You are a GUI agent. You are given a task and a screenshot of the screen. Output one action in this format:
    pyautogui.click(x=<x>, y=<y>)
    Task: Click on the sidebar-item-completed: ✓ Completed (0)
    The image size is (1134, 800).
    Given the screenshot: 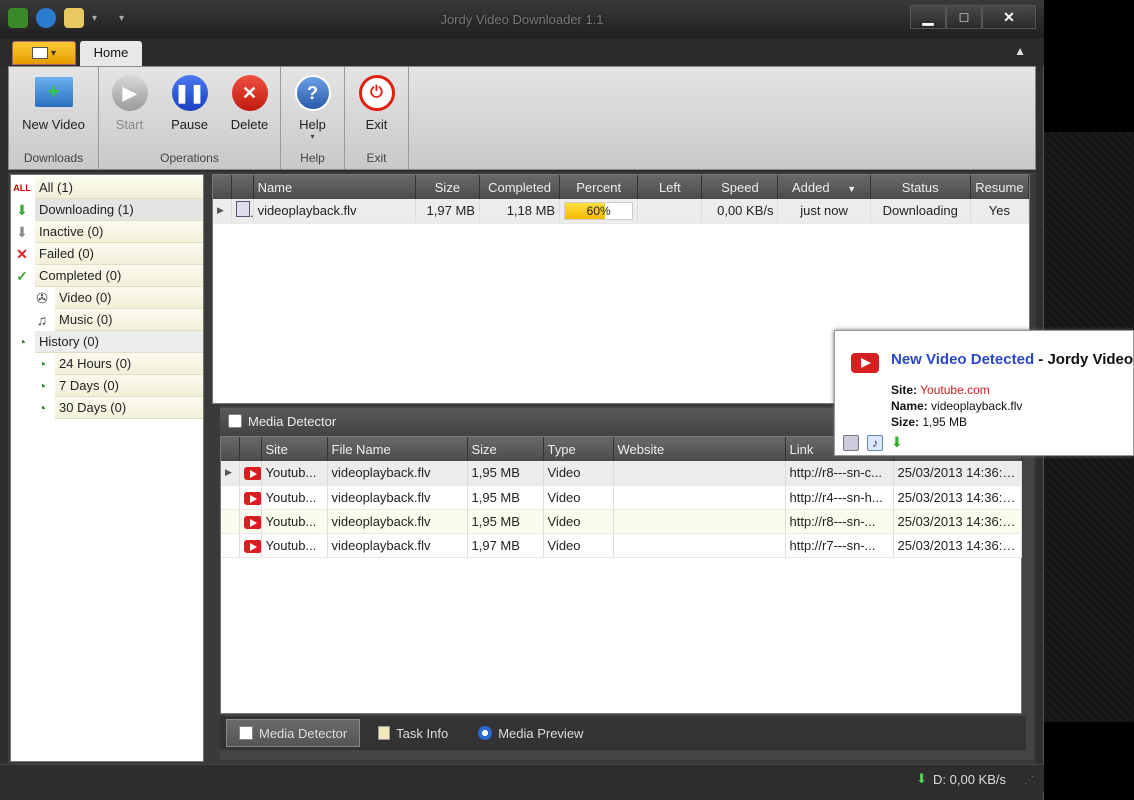 What is the action you would take?
    pyautogui.click(x=108, y=276)
    